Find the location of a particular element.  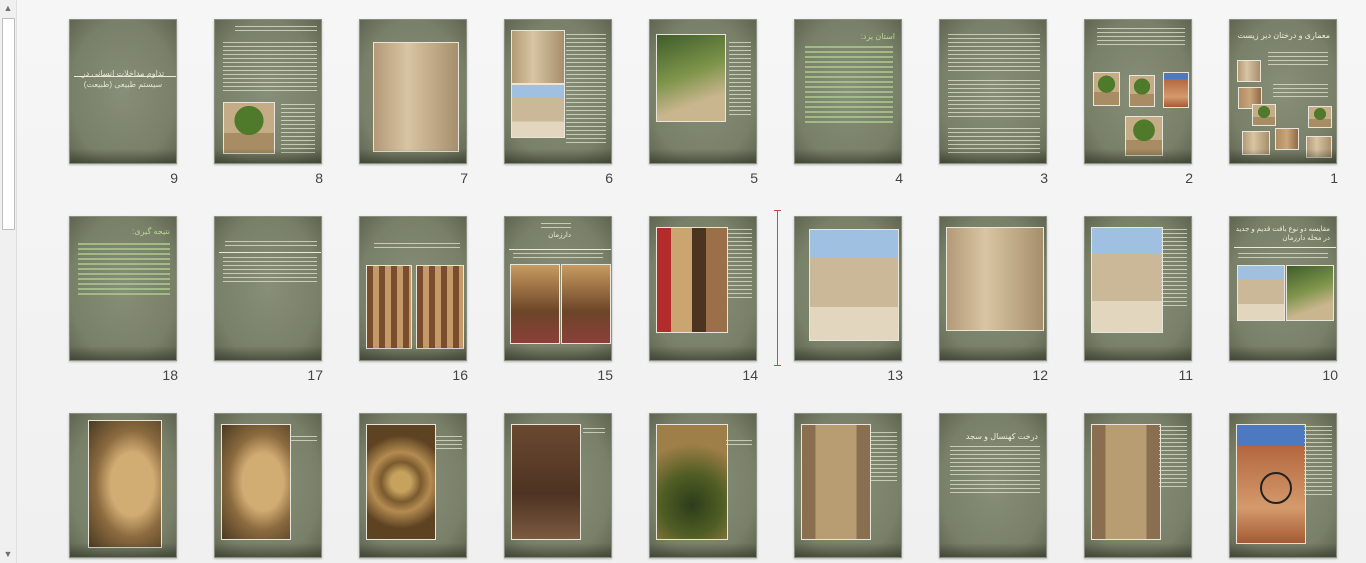

slide-number: 8 is located at coordinates (319, 178).